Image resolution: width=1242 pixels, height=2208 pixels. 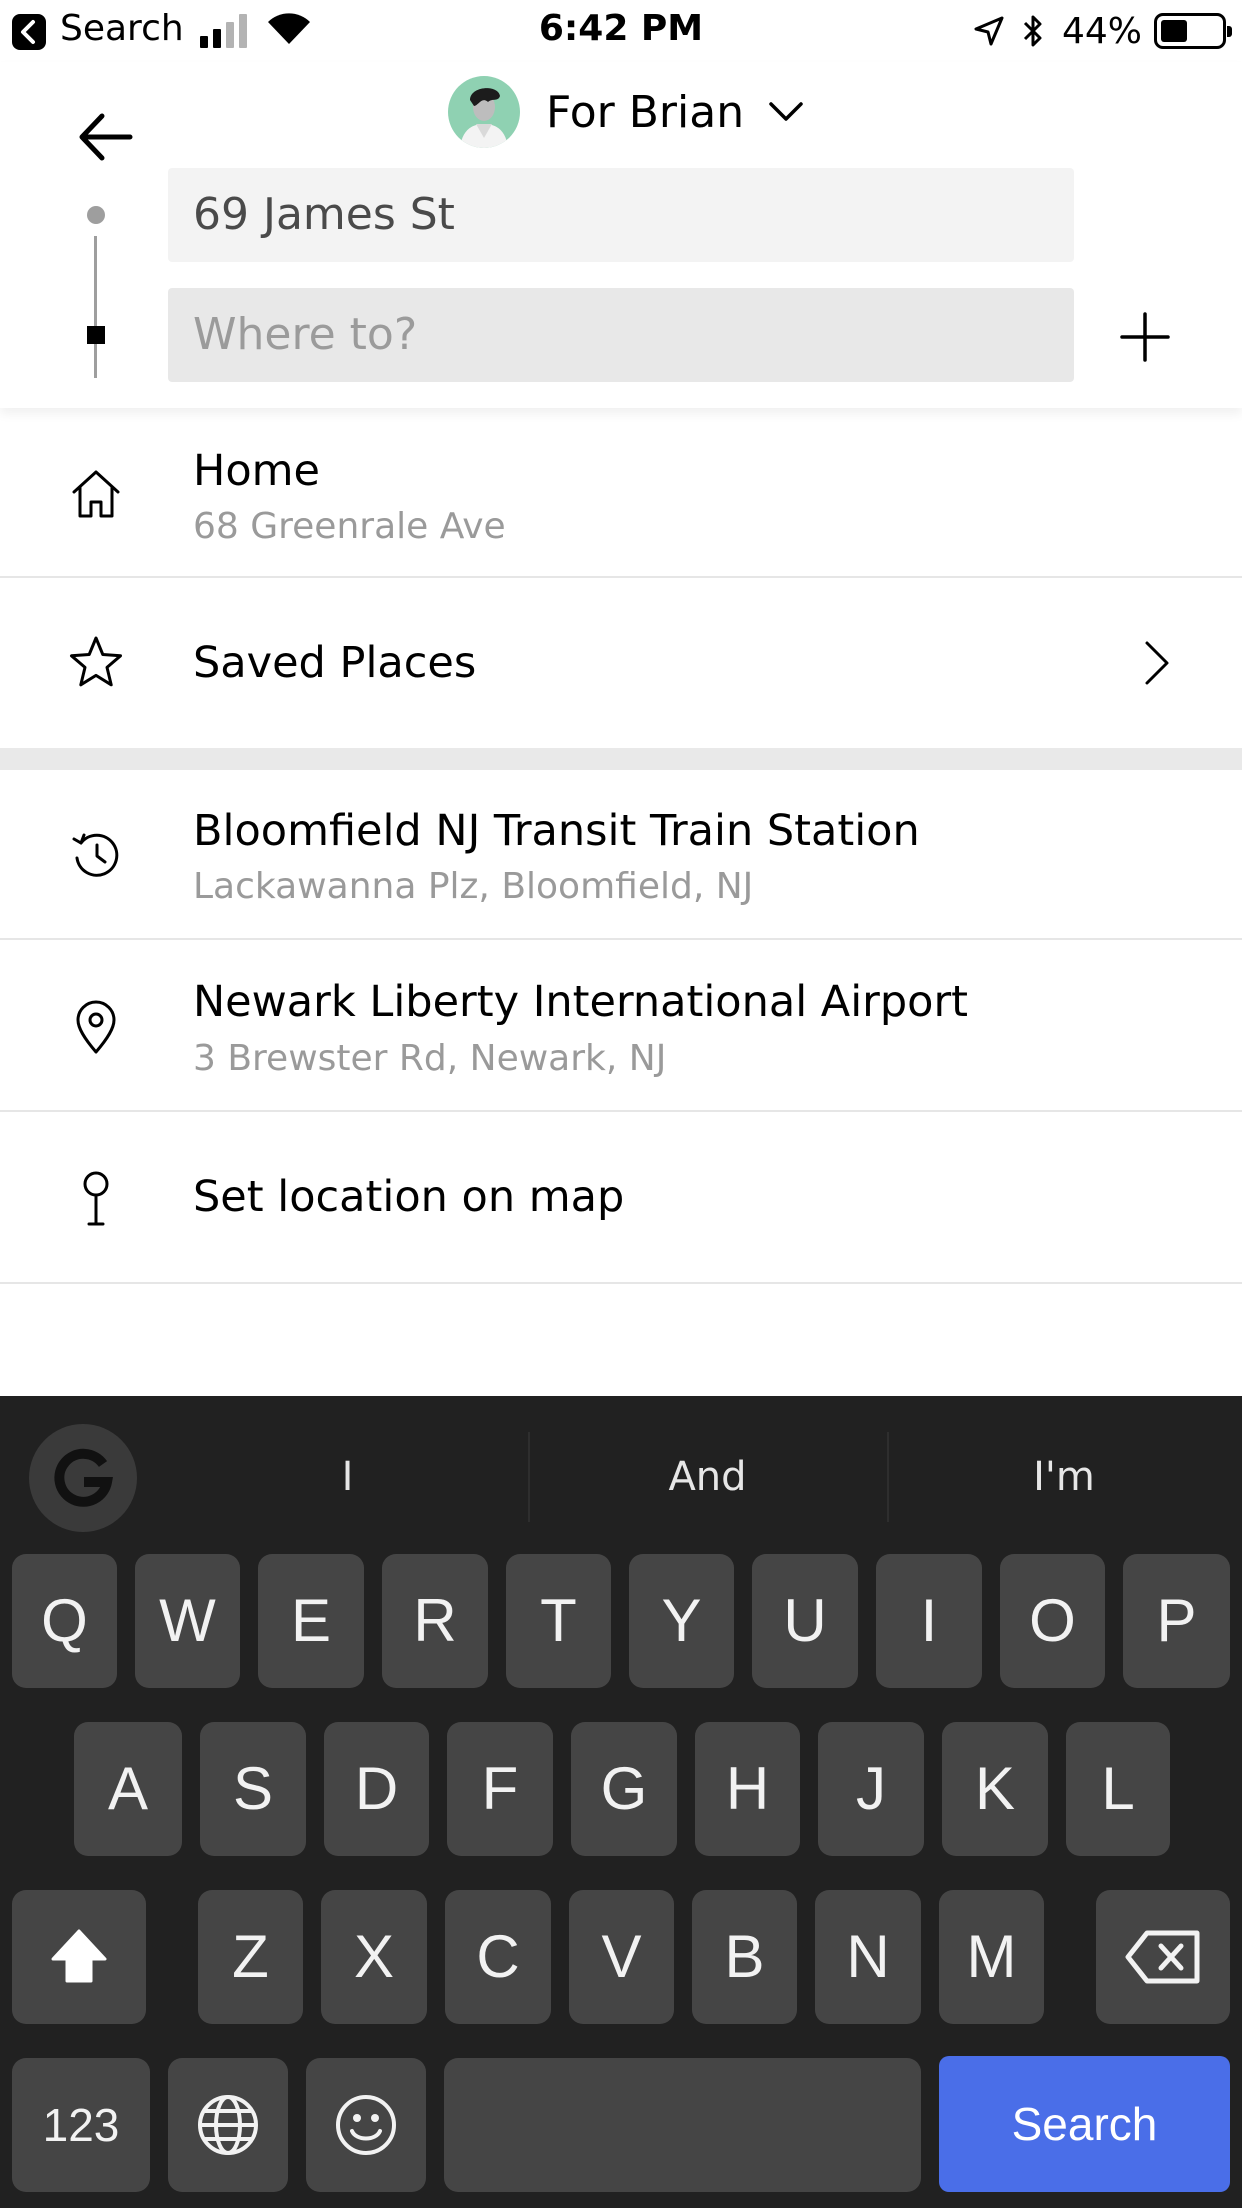 I want to click on key-i: I, so click(x=929, y=1621).